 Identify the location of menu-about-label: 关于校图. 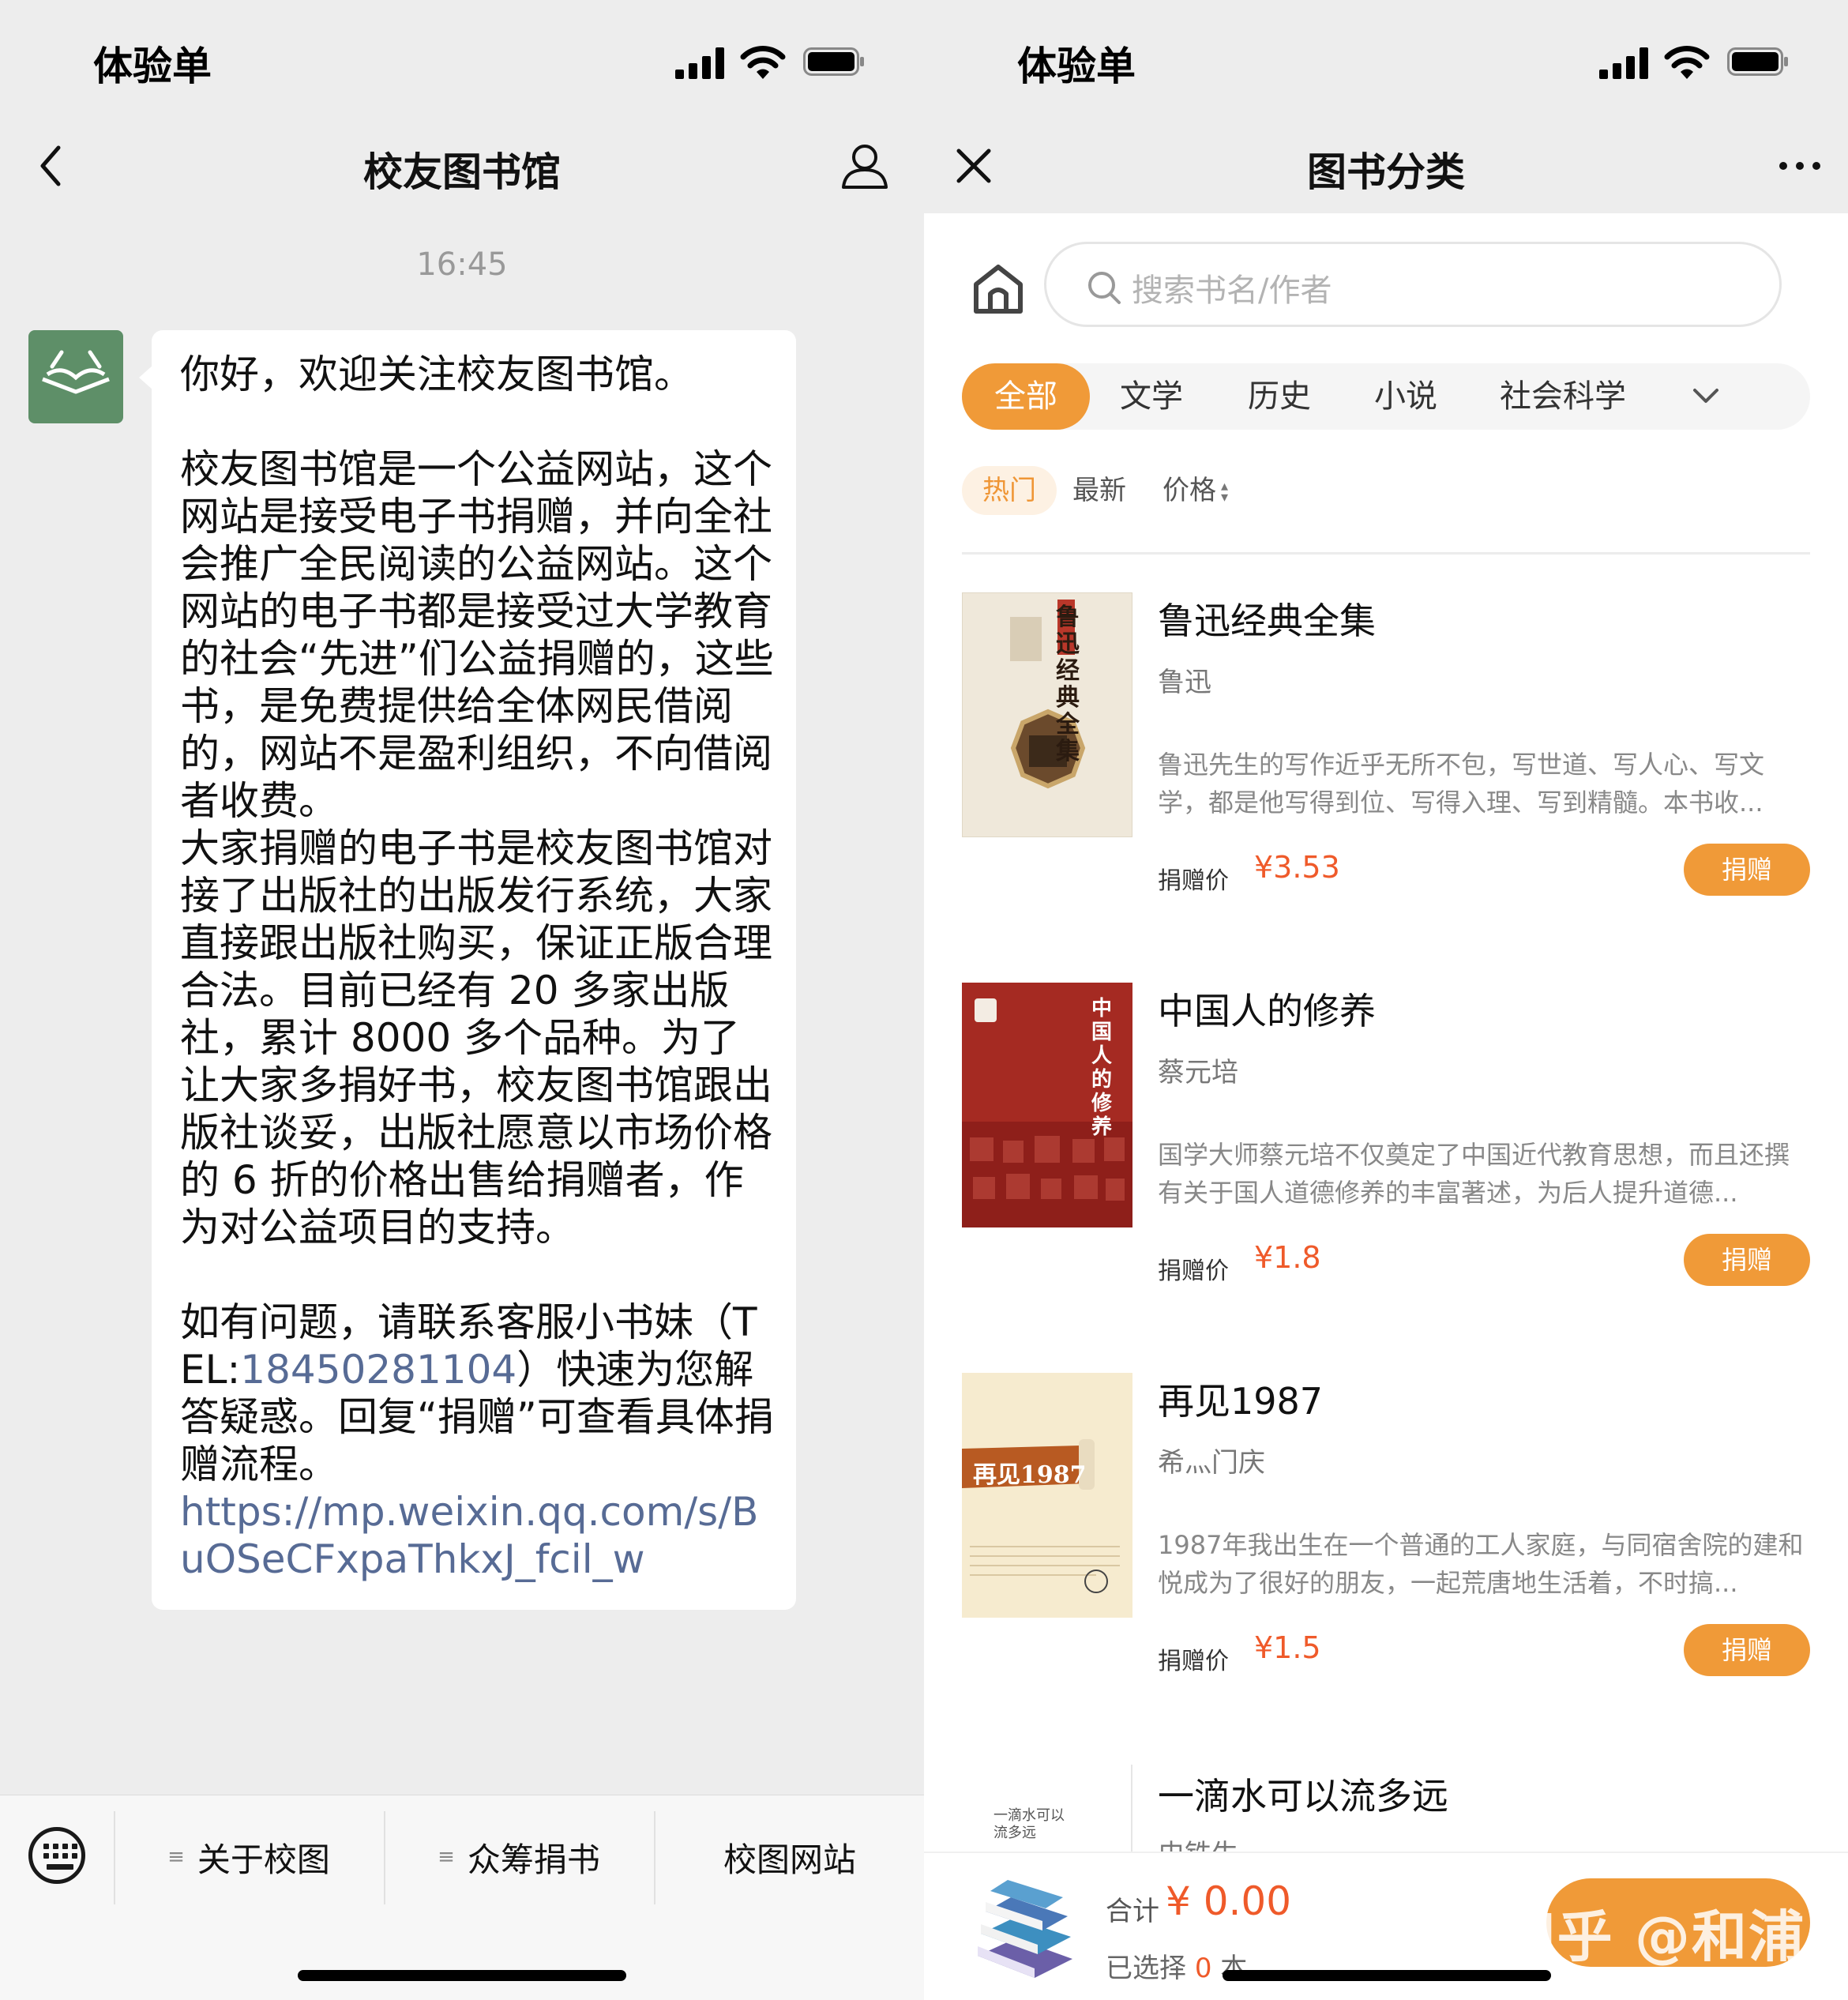
(263, 1859).